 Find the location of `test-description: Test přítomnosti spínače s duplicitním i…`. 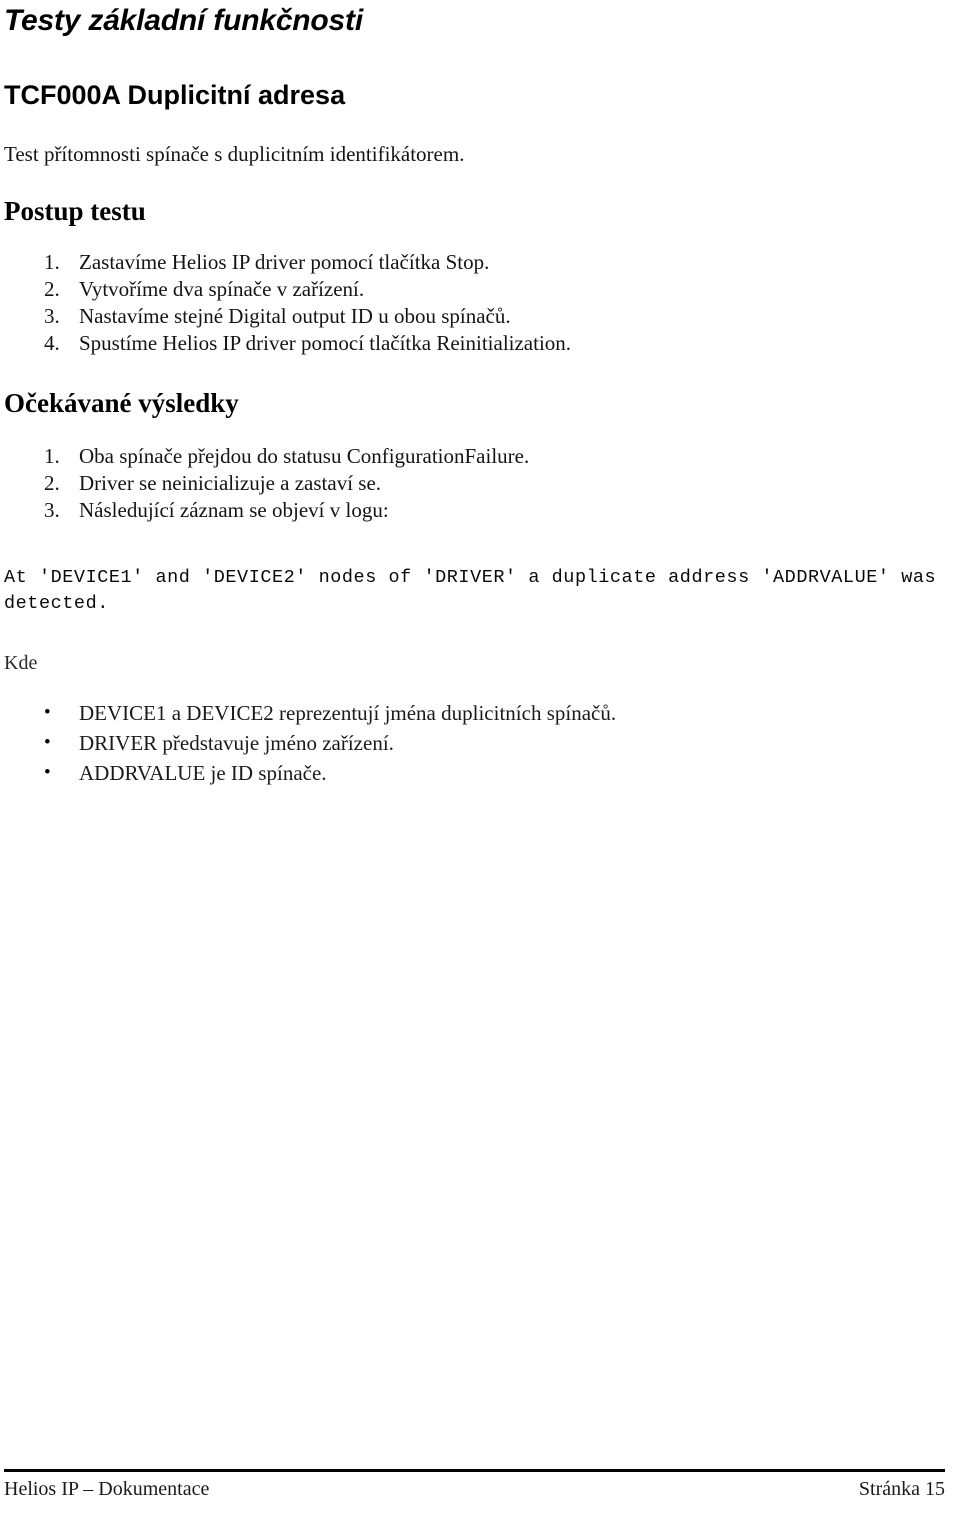

test-description: Test přítomnosti spínače s duplicitním i… is located at coordinates (234, 154).